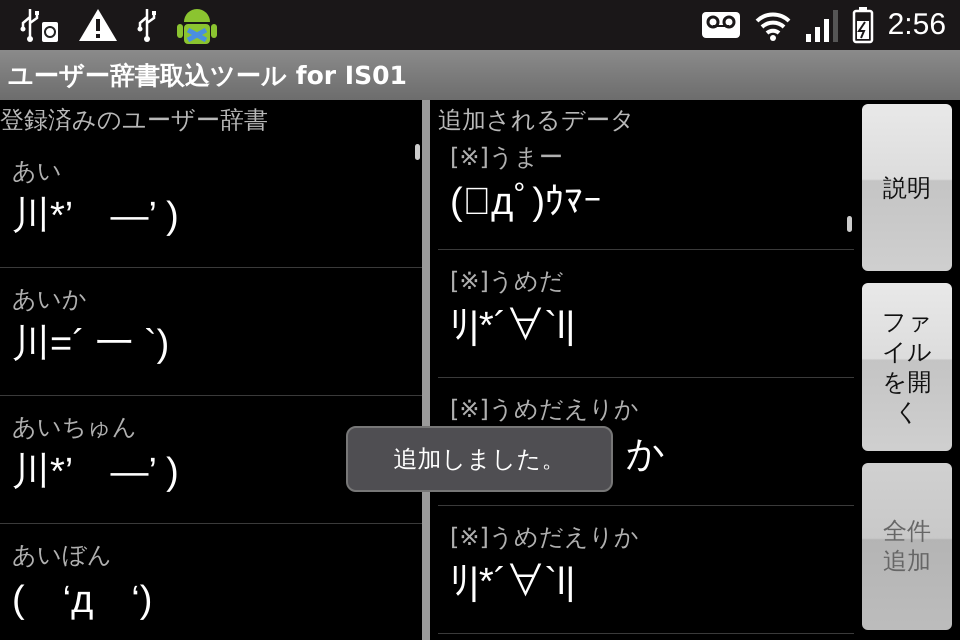 Image resolution: width=960 pixels, height=640 pixels. What do you see at coordinates (645, 454) in the screenshot?
I see `word-text: か` at bounding box center [645, 454].